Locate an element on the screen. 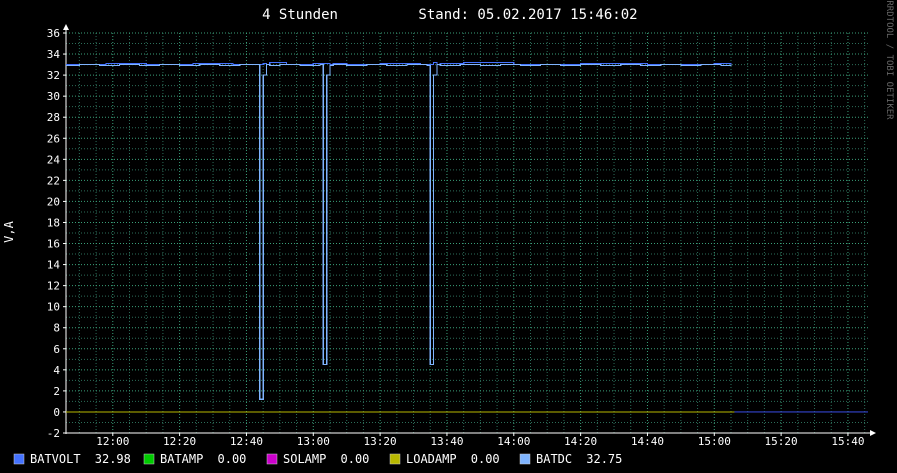 Image resolution: width=897 pixels, height=473 pixels. y-tick-label: 4 is located at coordinates (56, 370).